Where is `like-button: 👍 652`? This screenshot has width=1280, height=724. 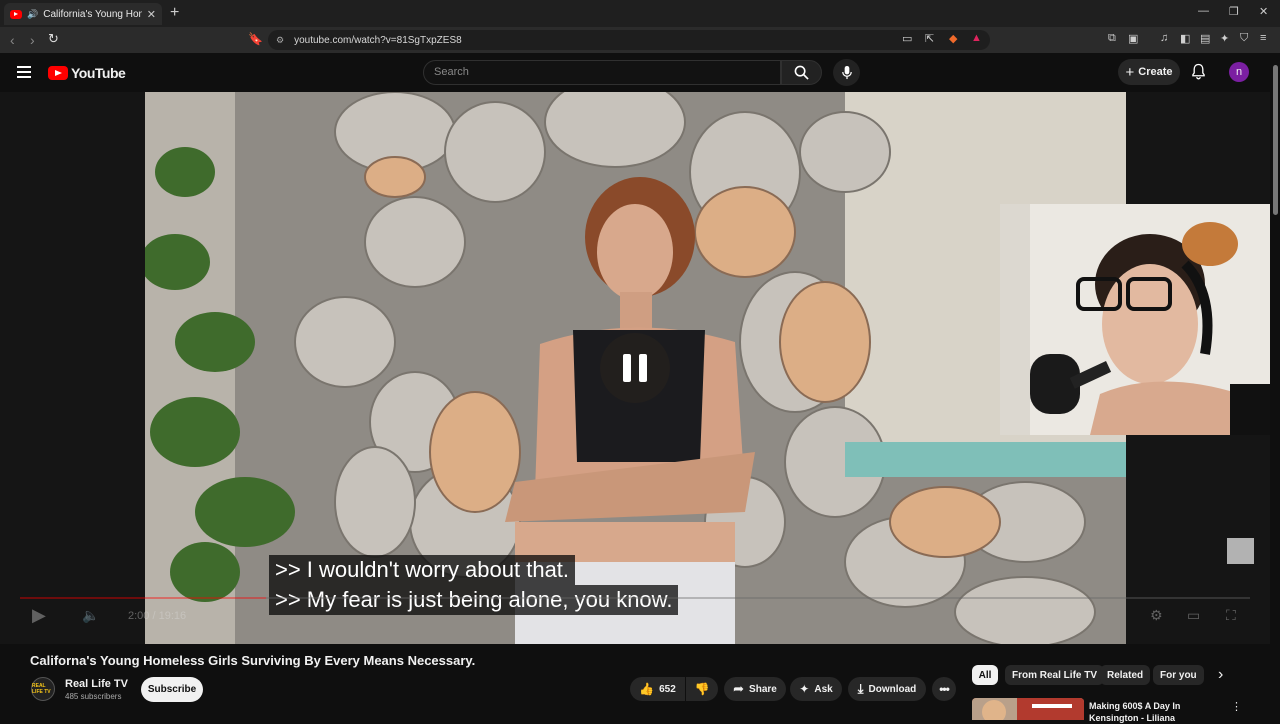
like-button: 👍 652 is located at coordinates (657, 689).